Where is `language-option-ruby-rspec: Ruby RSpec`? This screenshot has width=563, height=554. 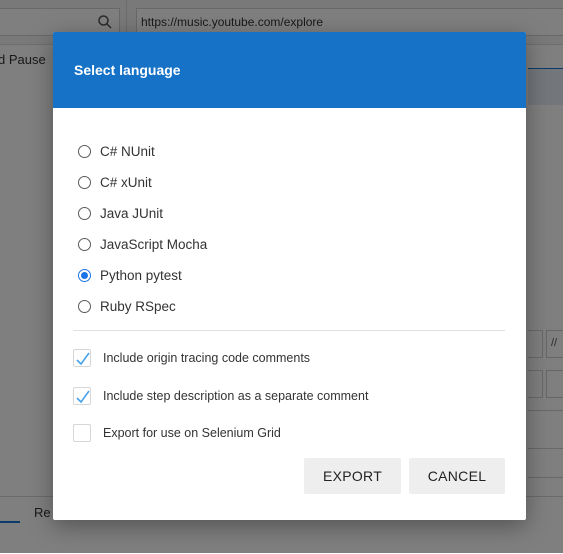 language-option-ruby-rspec: Ruby RSpec is located at coordinates (127, 306).